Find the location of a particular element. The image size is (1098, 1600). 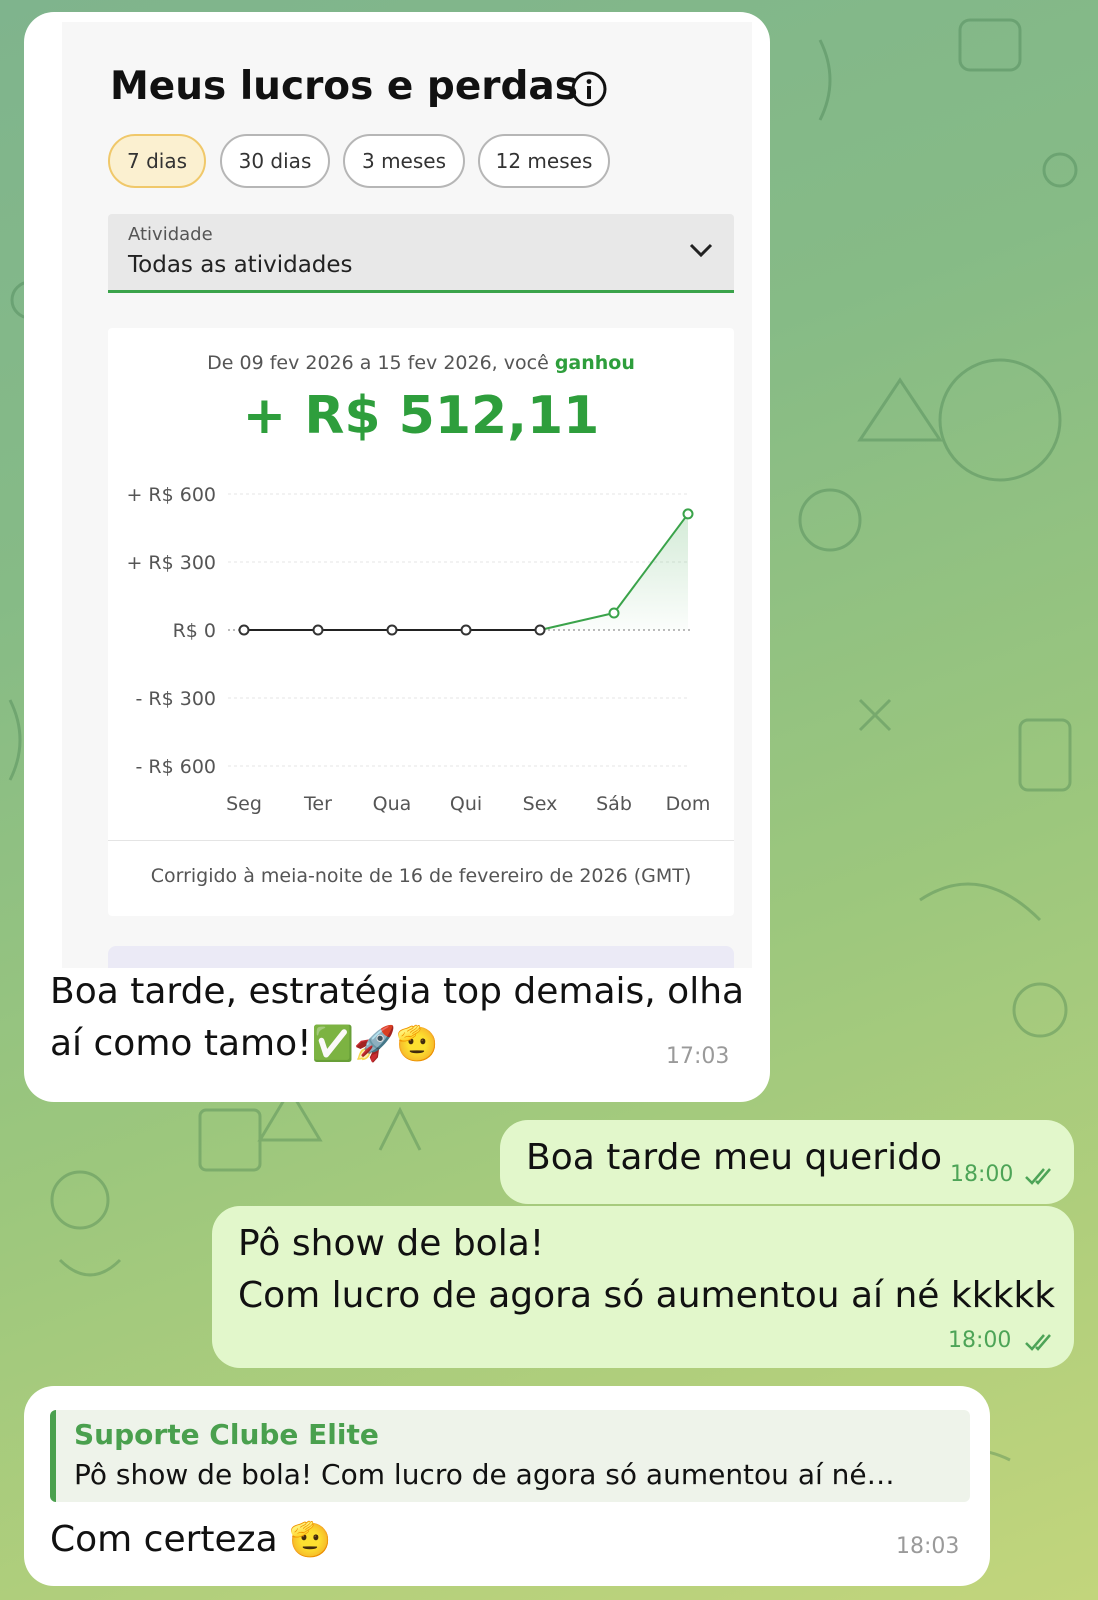

y-tick-label: + R$ 300 is located at coordinates (171, 563).